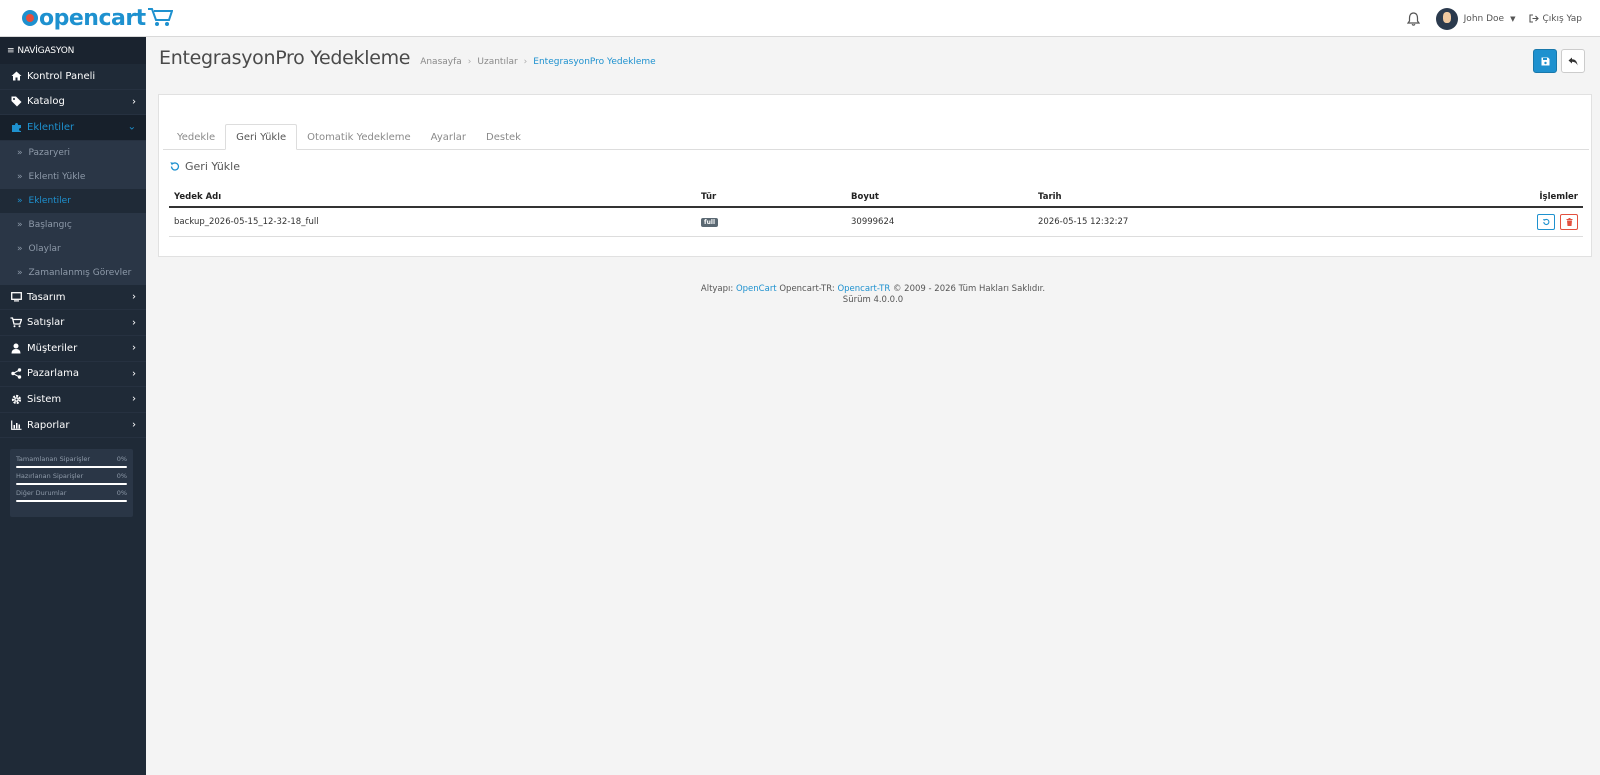 The height and width of the screenshot is (775, 1600). I want to click on stat-progress-bar, so click(71, 501).